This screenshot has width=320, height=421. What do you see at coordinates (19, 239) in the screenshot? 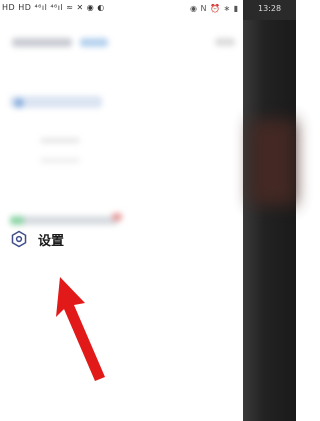
I see `gear-icon` at bounding box center [19, 239].